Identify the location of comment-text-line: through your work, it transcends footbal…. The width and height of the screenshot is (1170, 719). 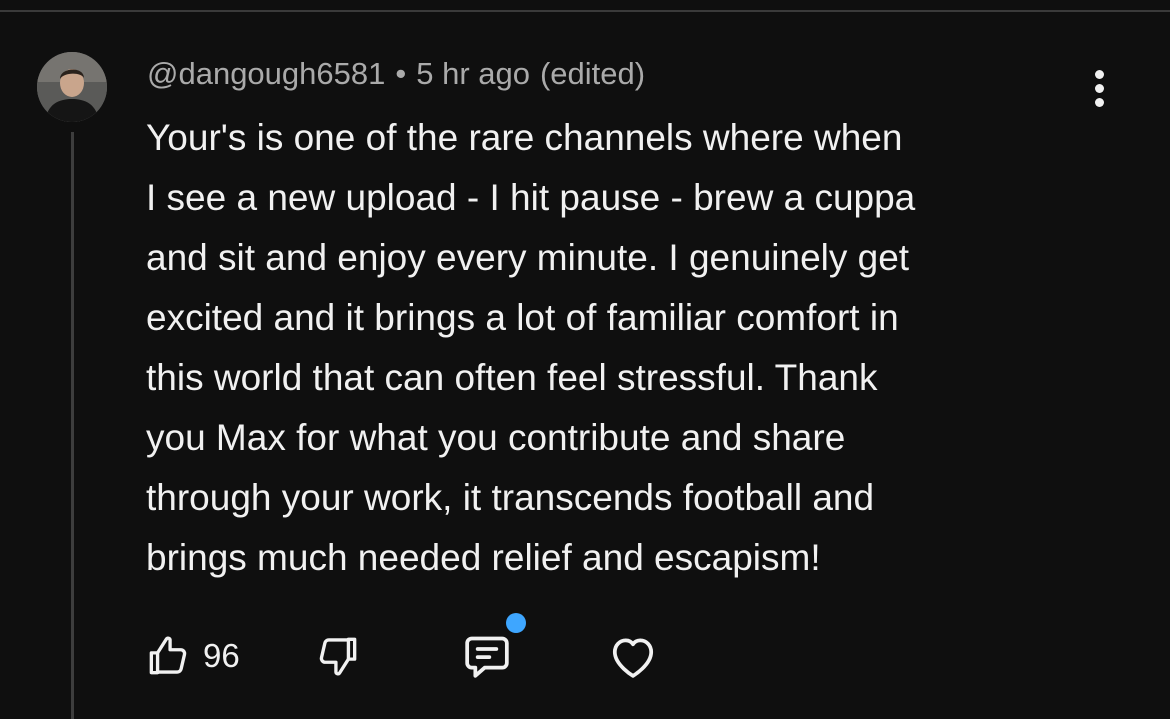
(510, 497).